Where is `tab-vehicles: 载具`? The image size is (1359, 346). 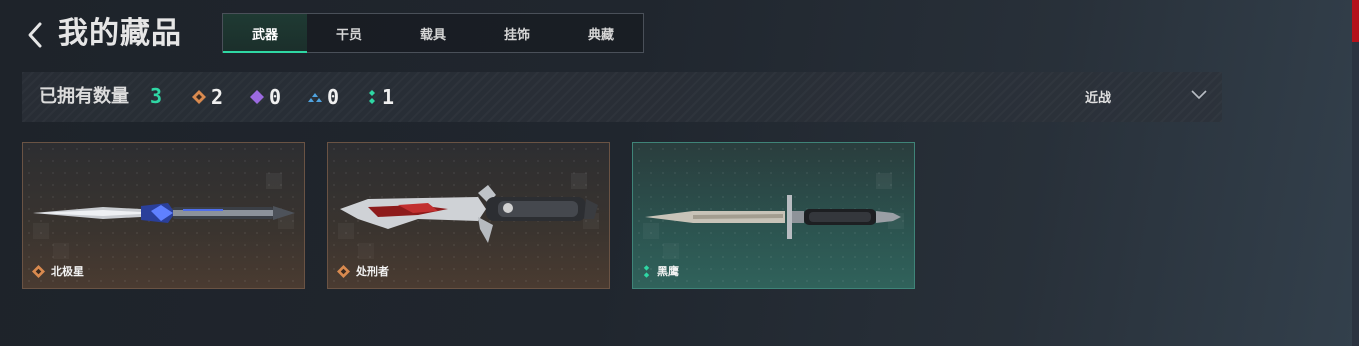
tab-vehicles: 载具 is located at coordinates (433, 33).